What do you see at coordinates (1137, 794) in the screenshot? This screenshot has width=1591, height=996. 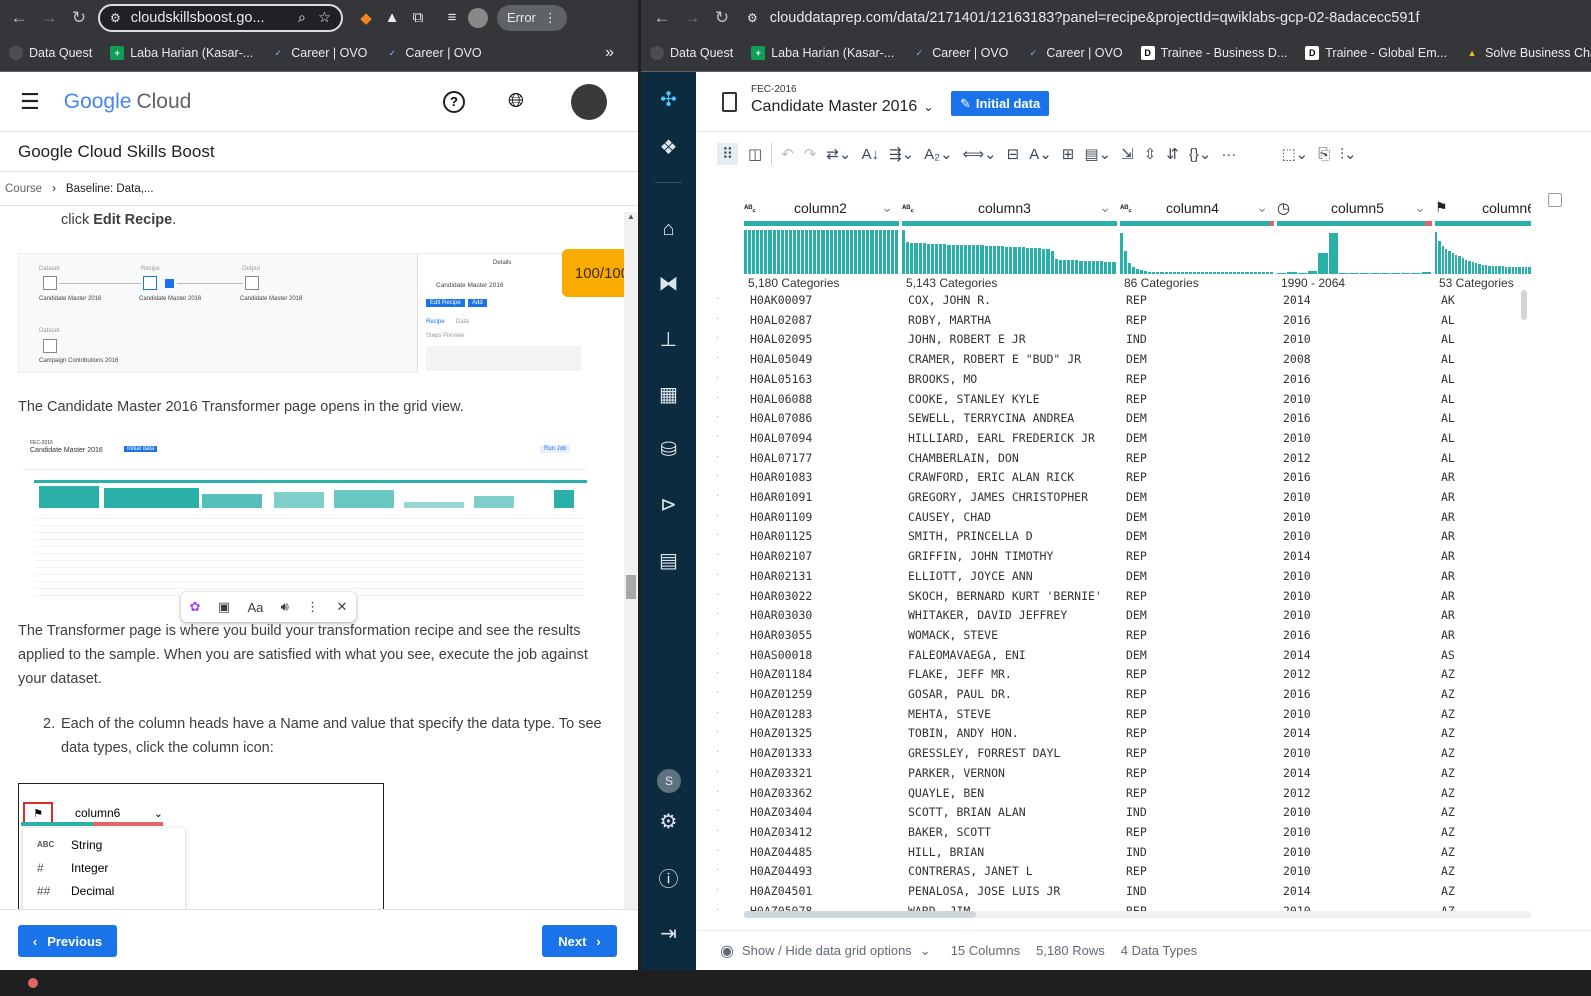 I see `table-row: H0AZ03362 QUAYLE, BEN REP 2012 AZ` at bounding box center [1137, 794].